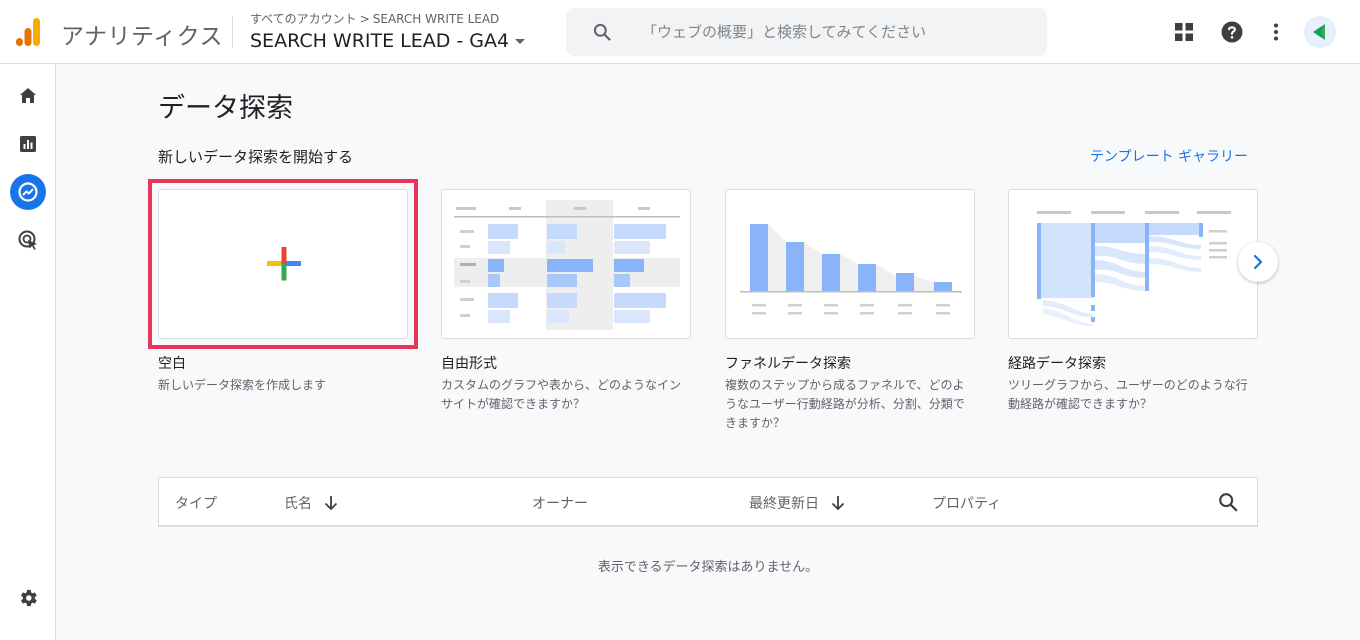  Describe the element at coordinates (142, 37) in the screenshot. I see `product-name: アナリティクス` at that location.